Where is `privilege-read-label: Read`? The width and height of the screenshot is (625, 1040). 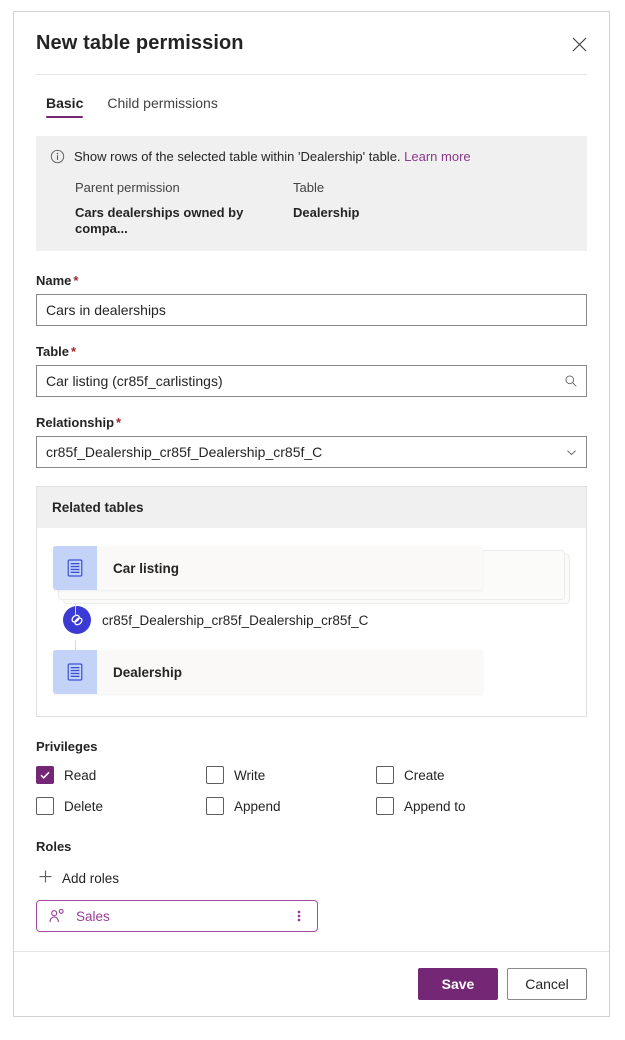 privilege-read-label: Read is located at coordinates (80, 775).